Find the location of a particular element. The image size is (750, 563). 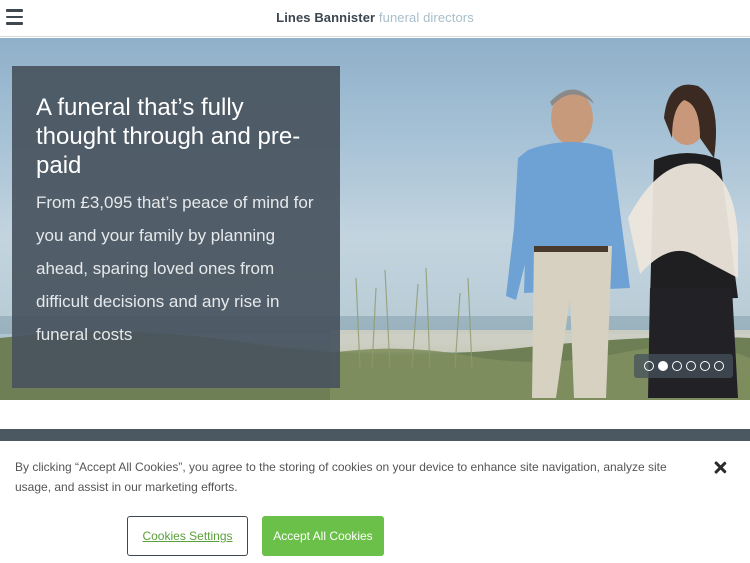

brand-suffix: funeral directors is located at coordinates (426, 17).